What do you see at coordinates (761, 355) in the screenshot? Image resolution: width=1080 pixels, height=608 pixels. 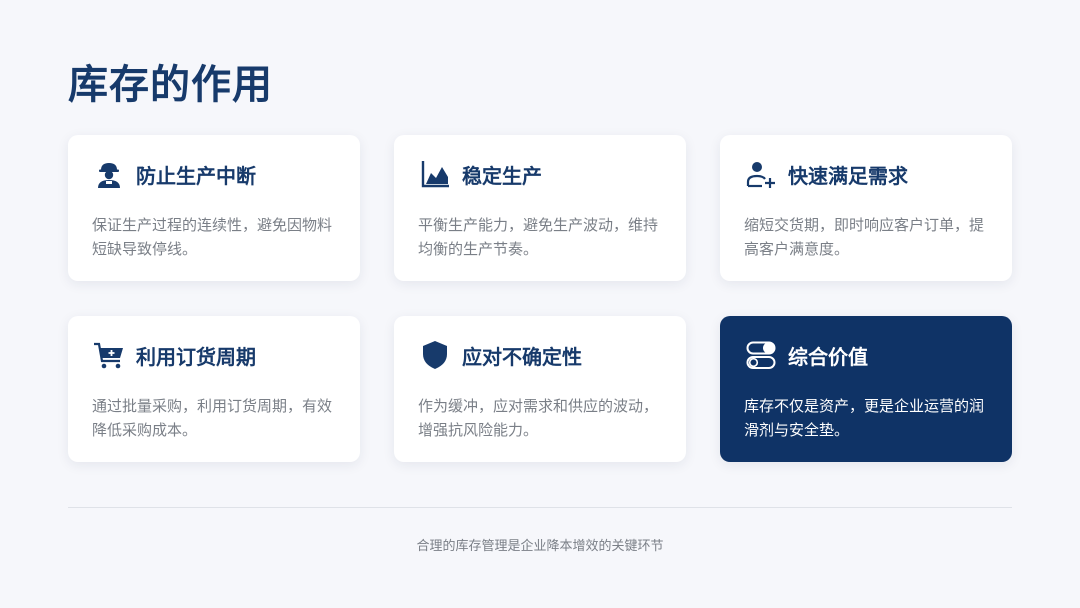 I see `toggle-icon` at bounding box center [761, 355].